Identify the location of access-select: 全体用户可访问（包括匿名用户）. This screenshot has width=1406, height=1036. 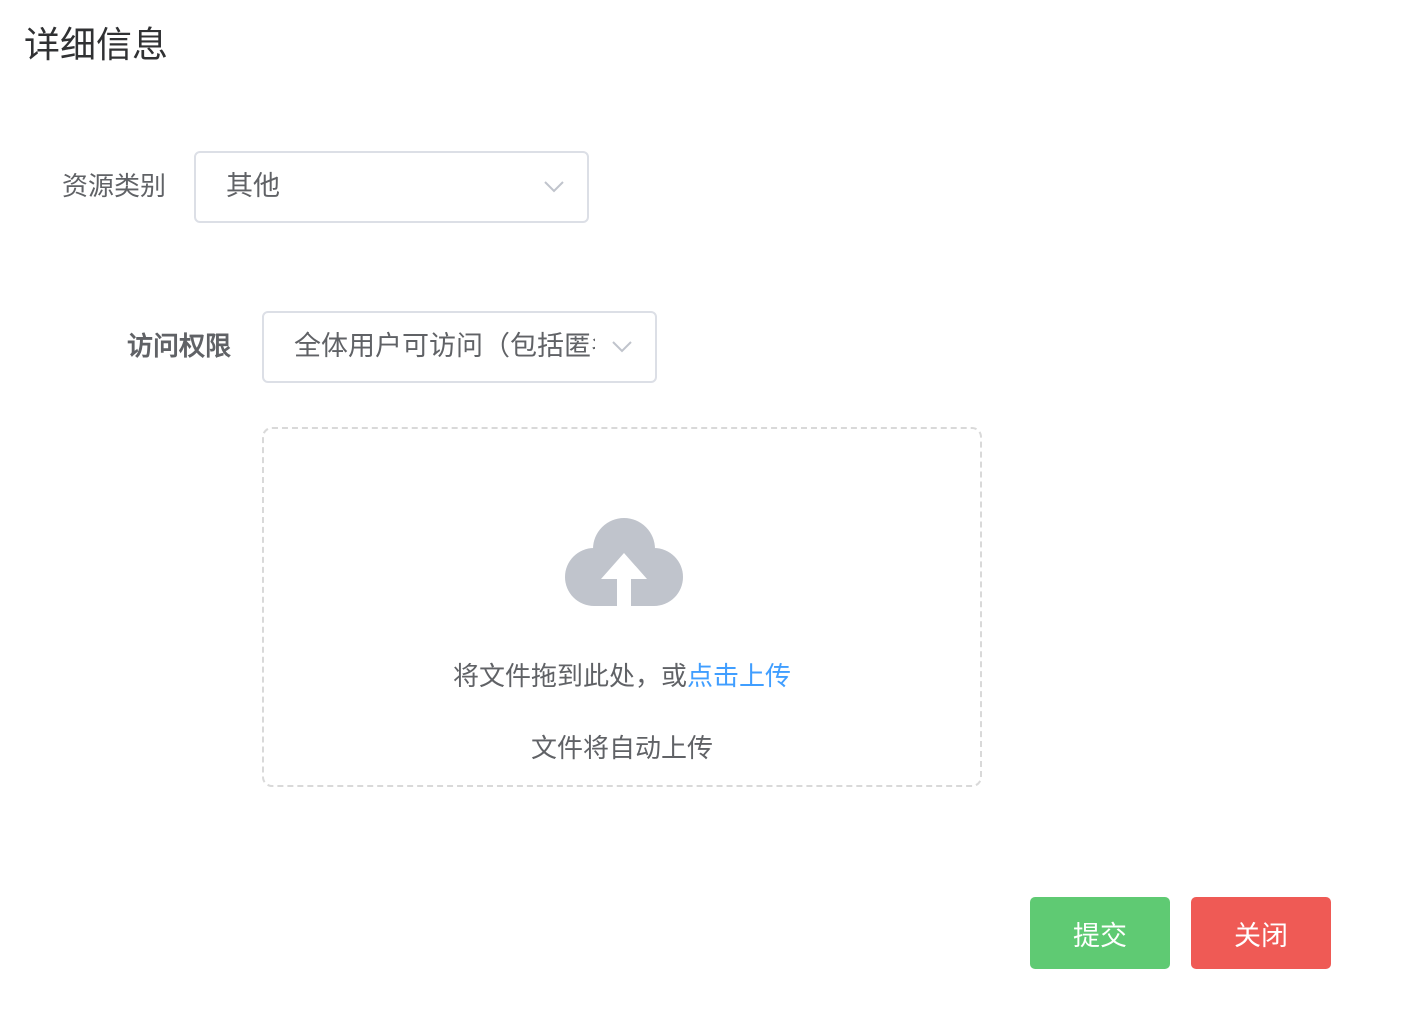
(459, 347).